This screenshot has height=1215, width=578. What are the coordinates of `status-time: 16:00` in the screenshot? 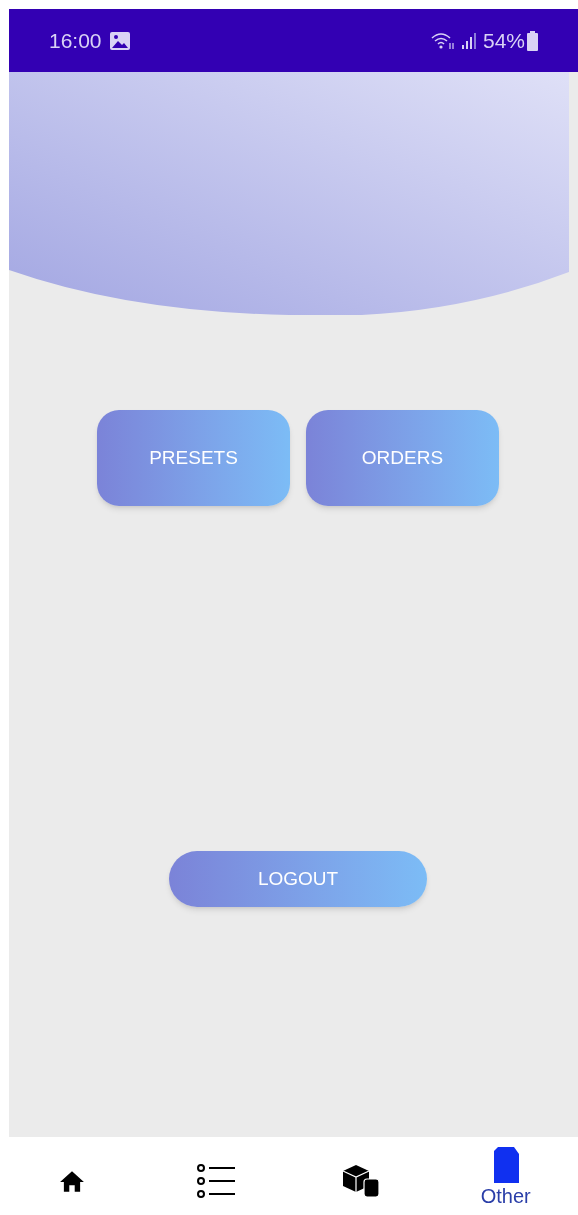 It's located at (75, 40).